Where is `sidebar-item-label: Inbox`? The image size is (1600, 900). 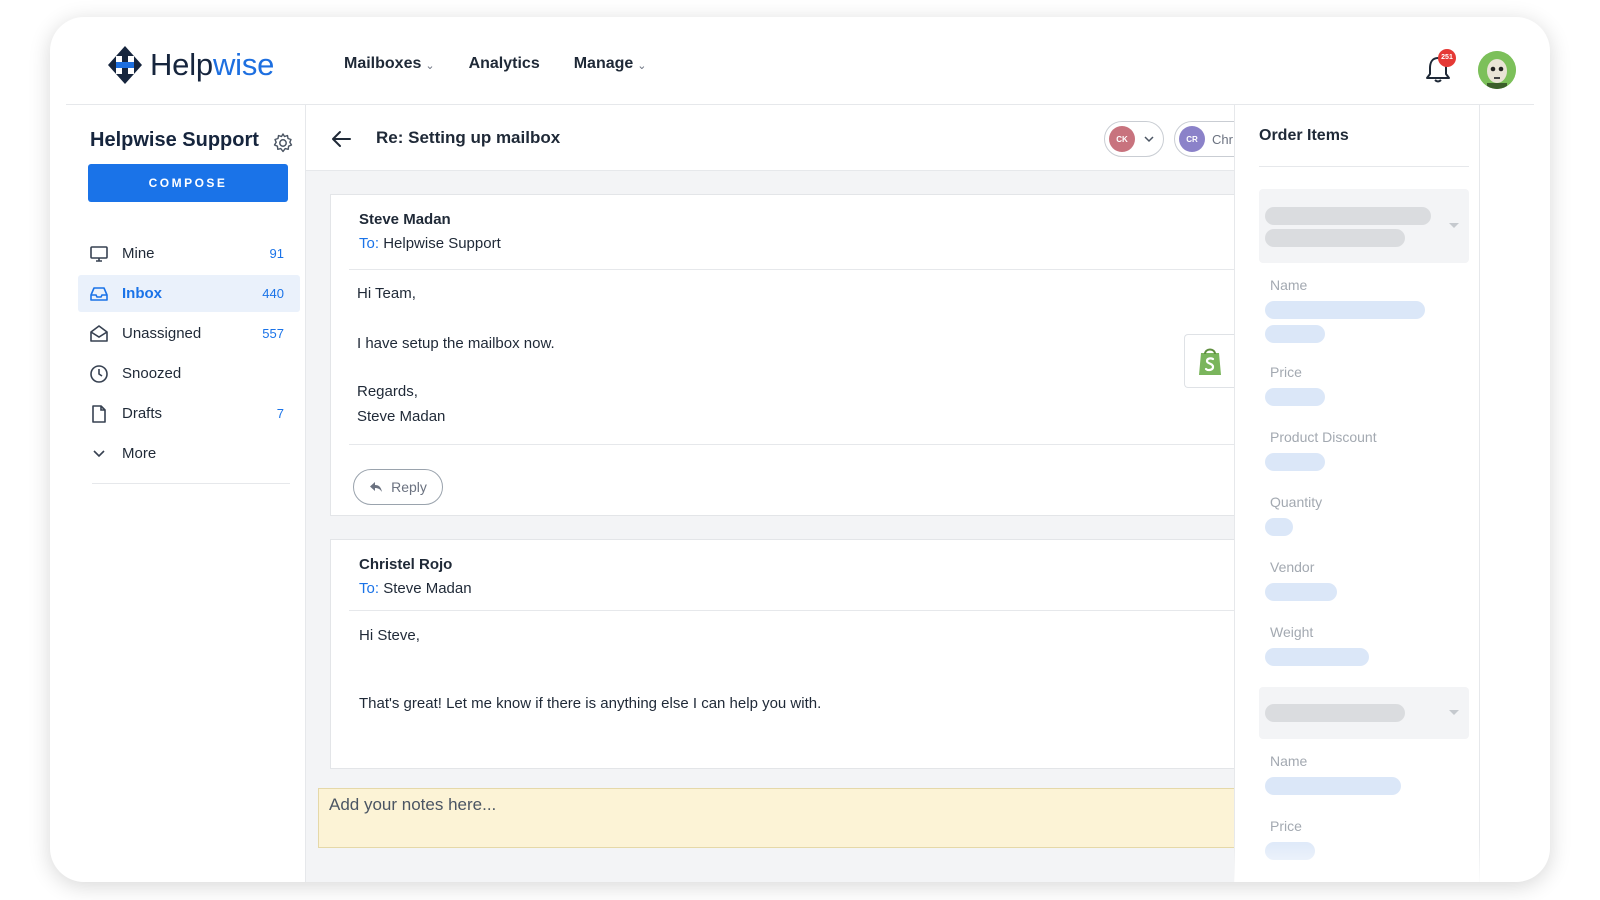 sidebar-item-label: Inbox is located at coordinates (142, 293).